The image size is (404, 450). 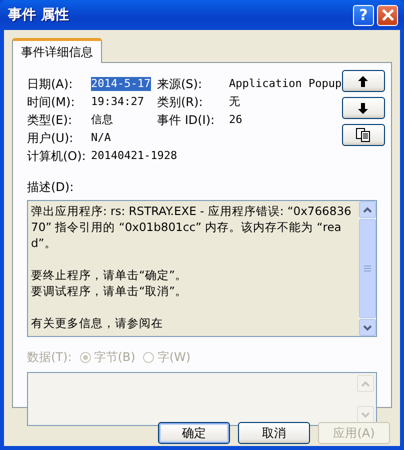 I want to click on previous-button, so click(x=363, y=81).